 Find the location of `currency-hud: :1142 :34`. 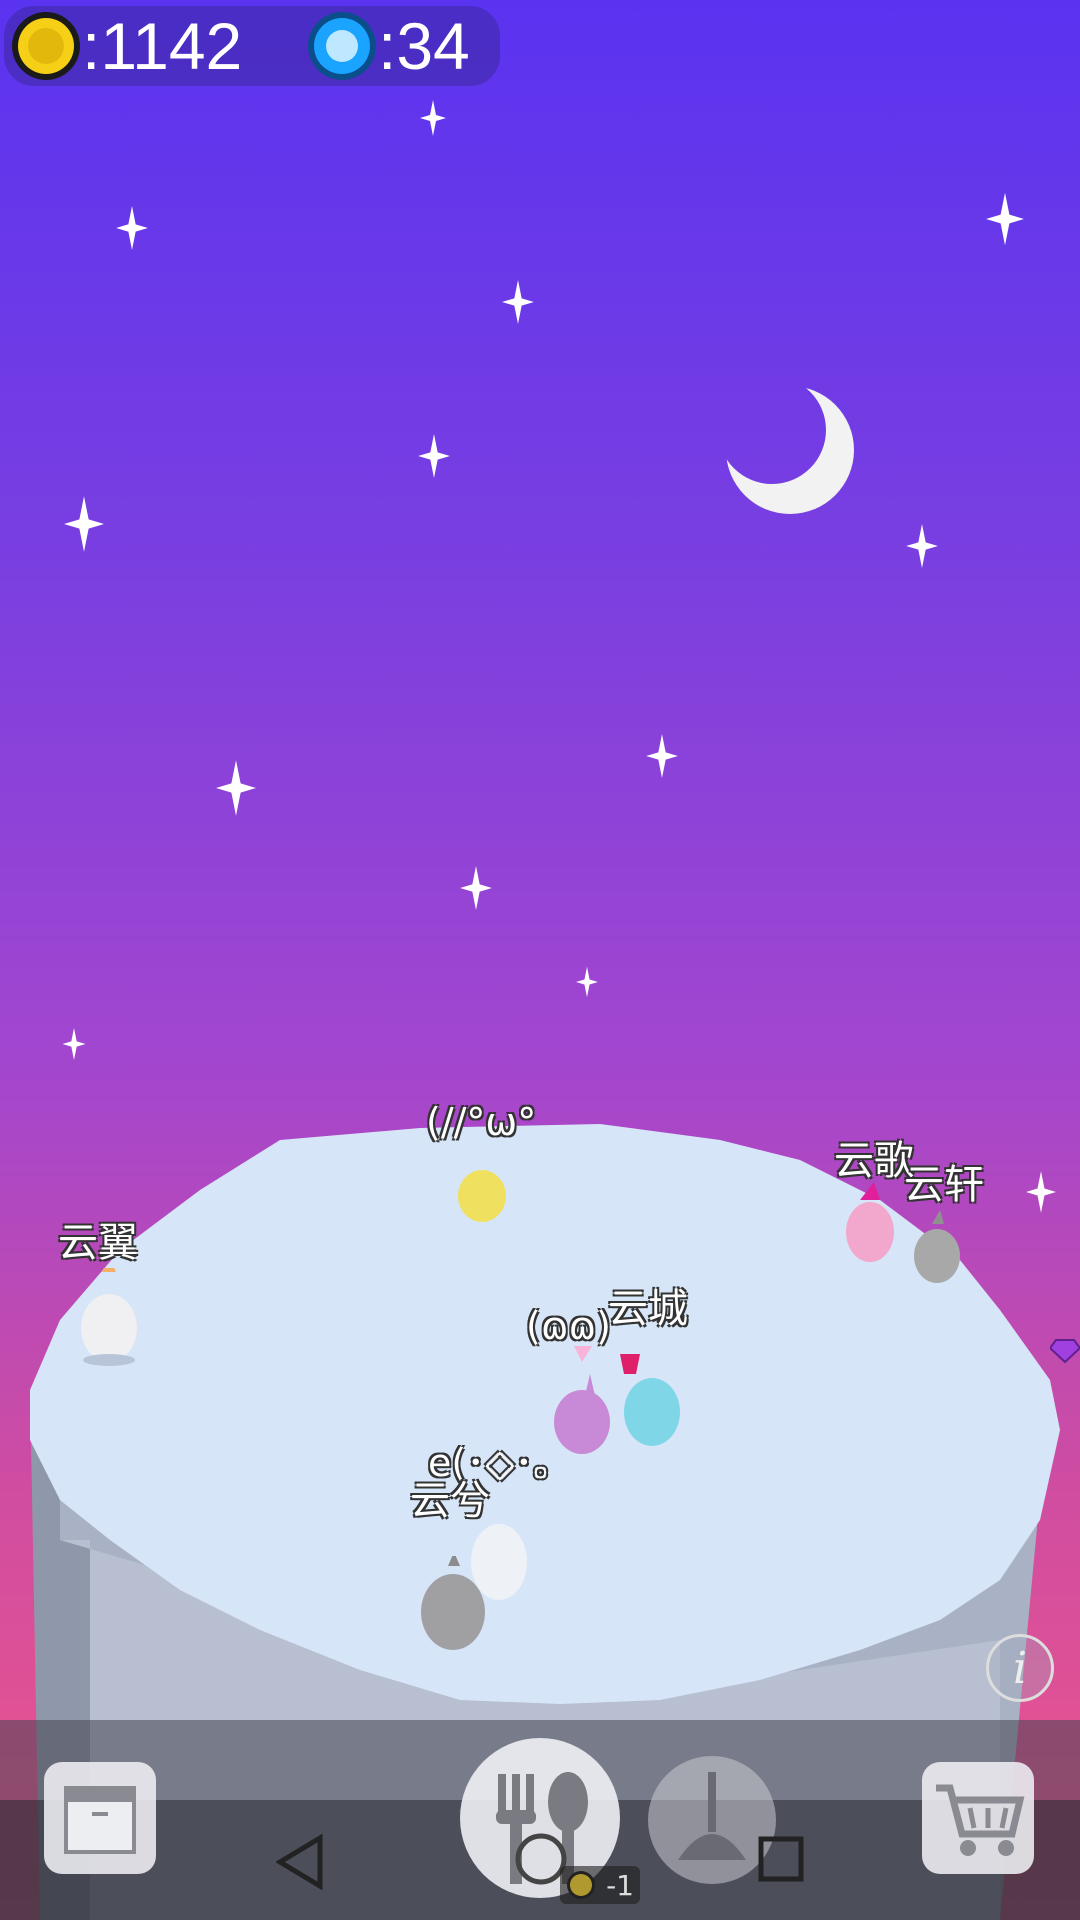

currency-hud: :1142 :34 is located at coordinates (252, 46).